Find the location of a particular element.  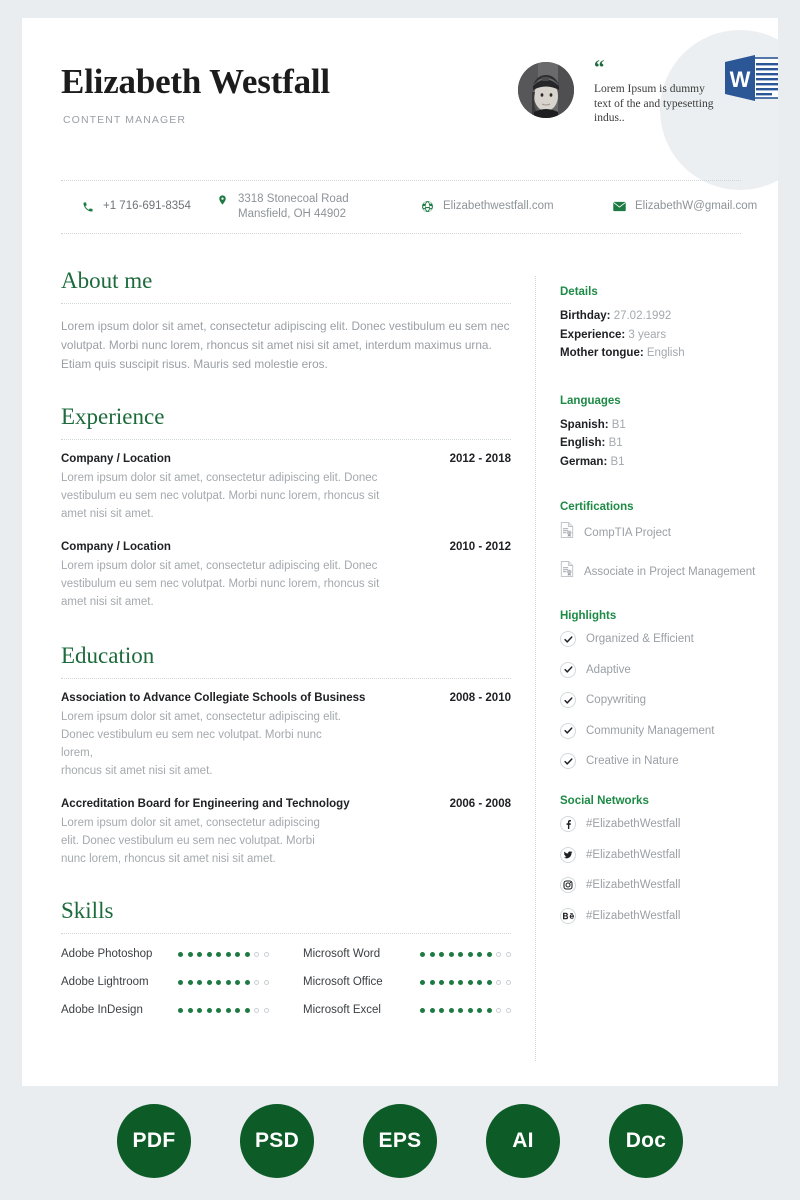

list-item: Adaptive is located at coordinates (667, 669).